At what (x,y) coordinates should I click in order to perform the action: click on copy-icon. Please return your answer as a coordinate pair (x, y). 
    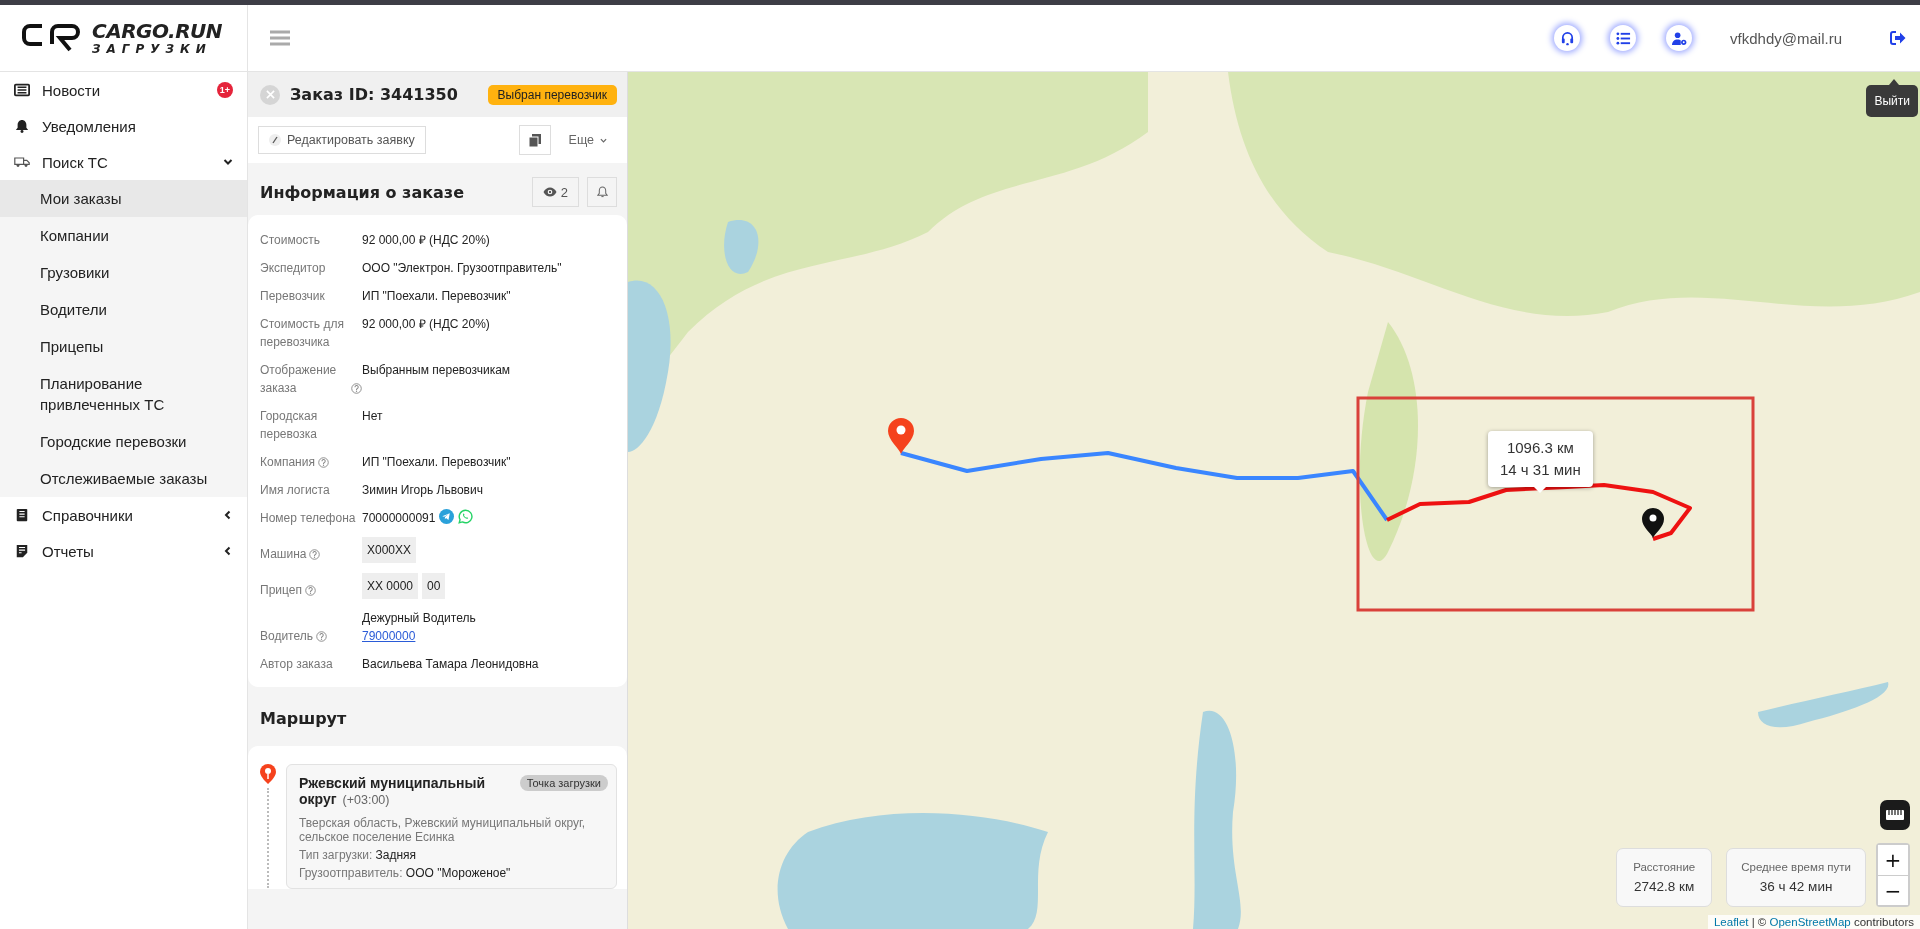
    Looking at the image, I should click on (534, 140).